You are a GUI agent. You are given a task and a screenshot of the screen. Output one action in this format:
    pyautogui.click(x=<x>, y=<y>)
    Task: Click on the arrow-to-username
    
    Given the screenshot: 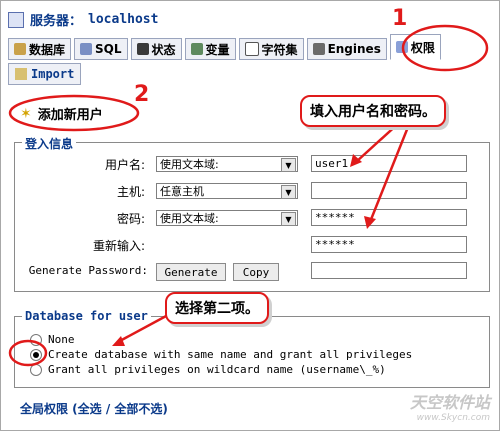 What is the action you would take?
    pyautogui.click(x=378, y=142)
    